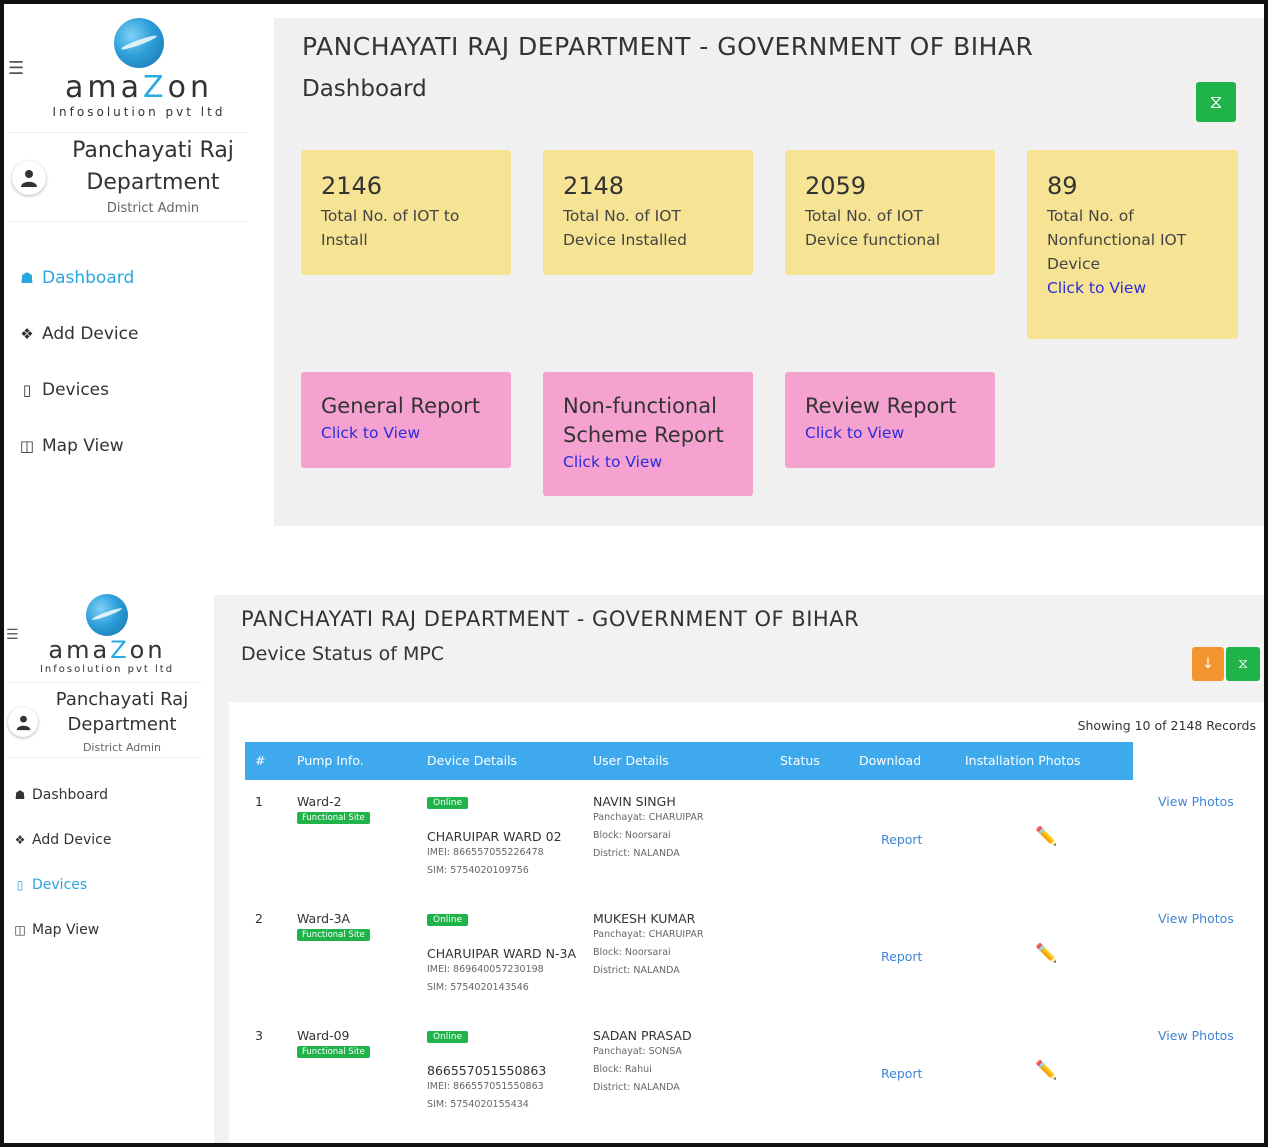 The width and height of the screenshot is (1268, 1147). What do you see at coordinates (29, 178) in the screenshot?
I see `user-avatar-icon` at bounding box center [29, 178].